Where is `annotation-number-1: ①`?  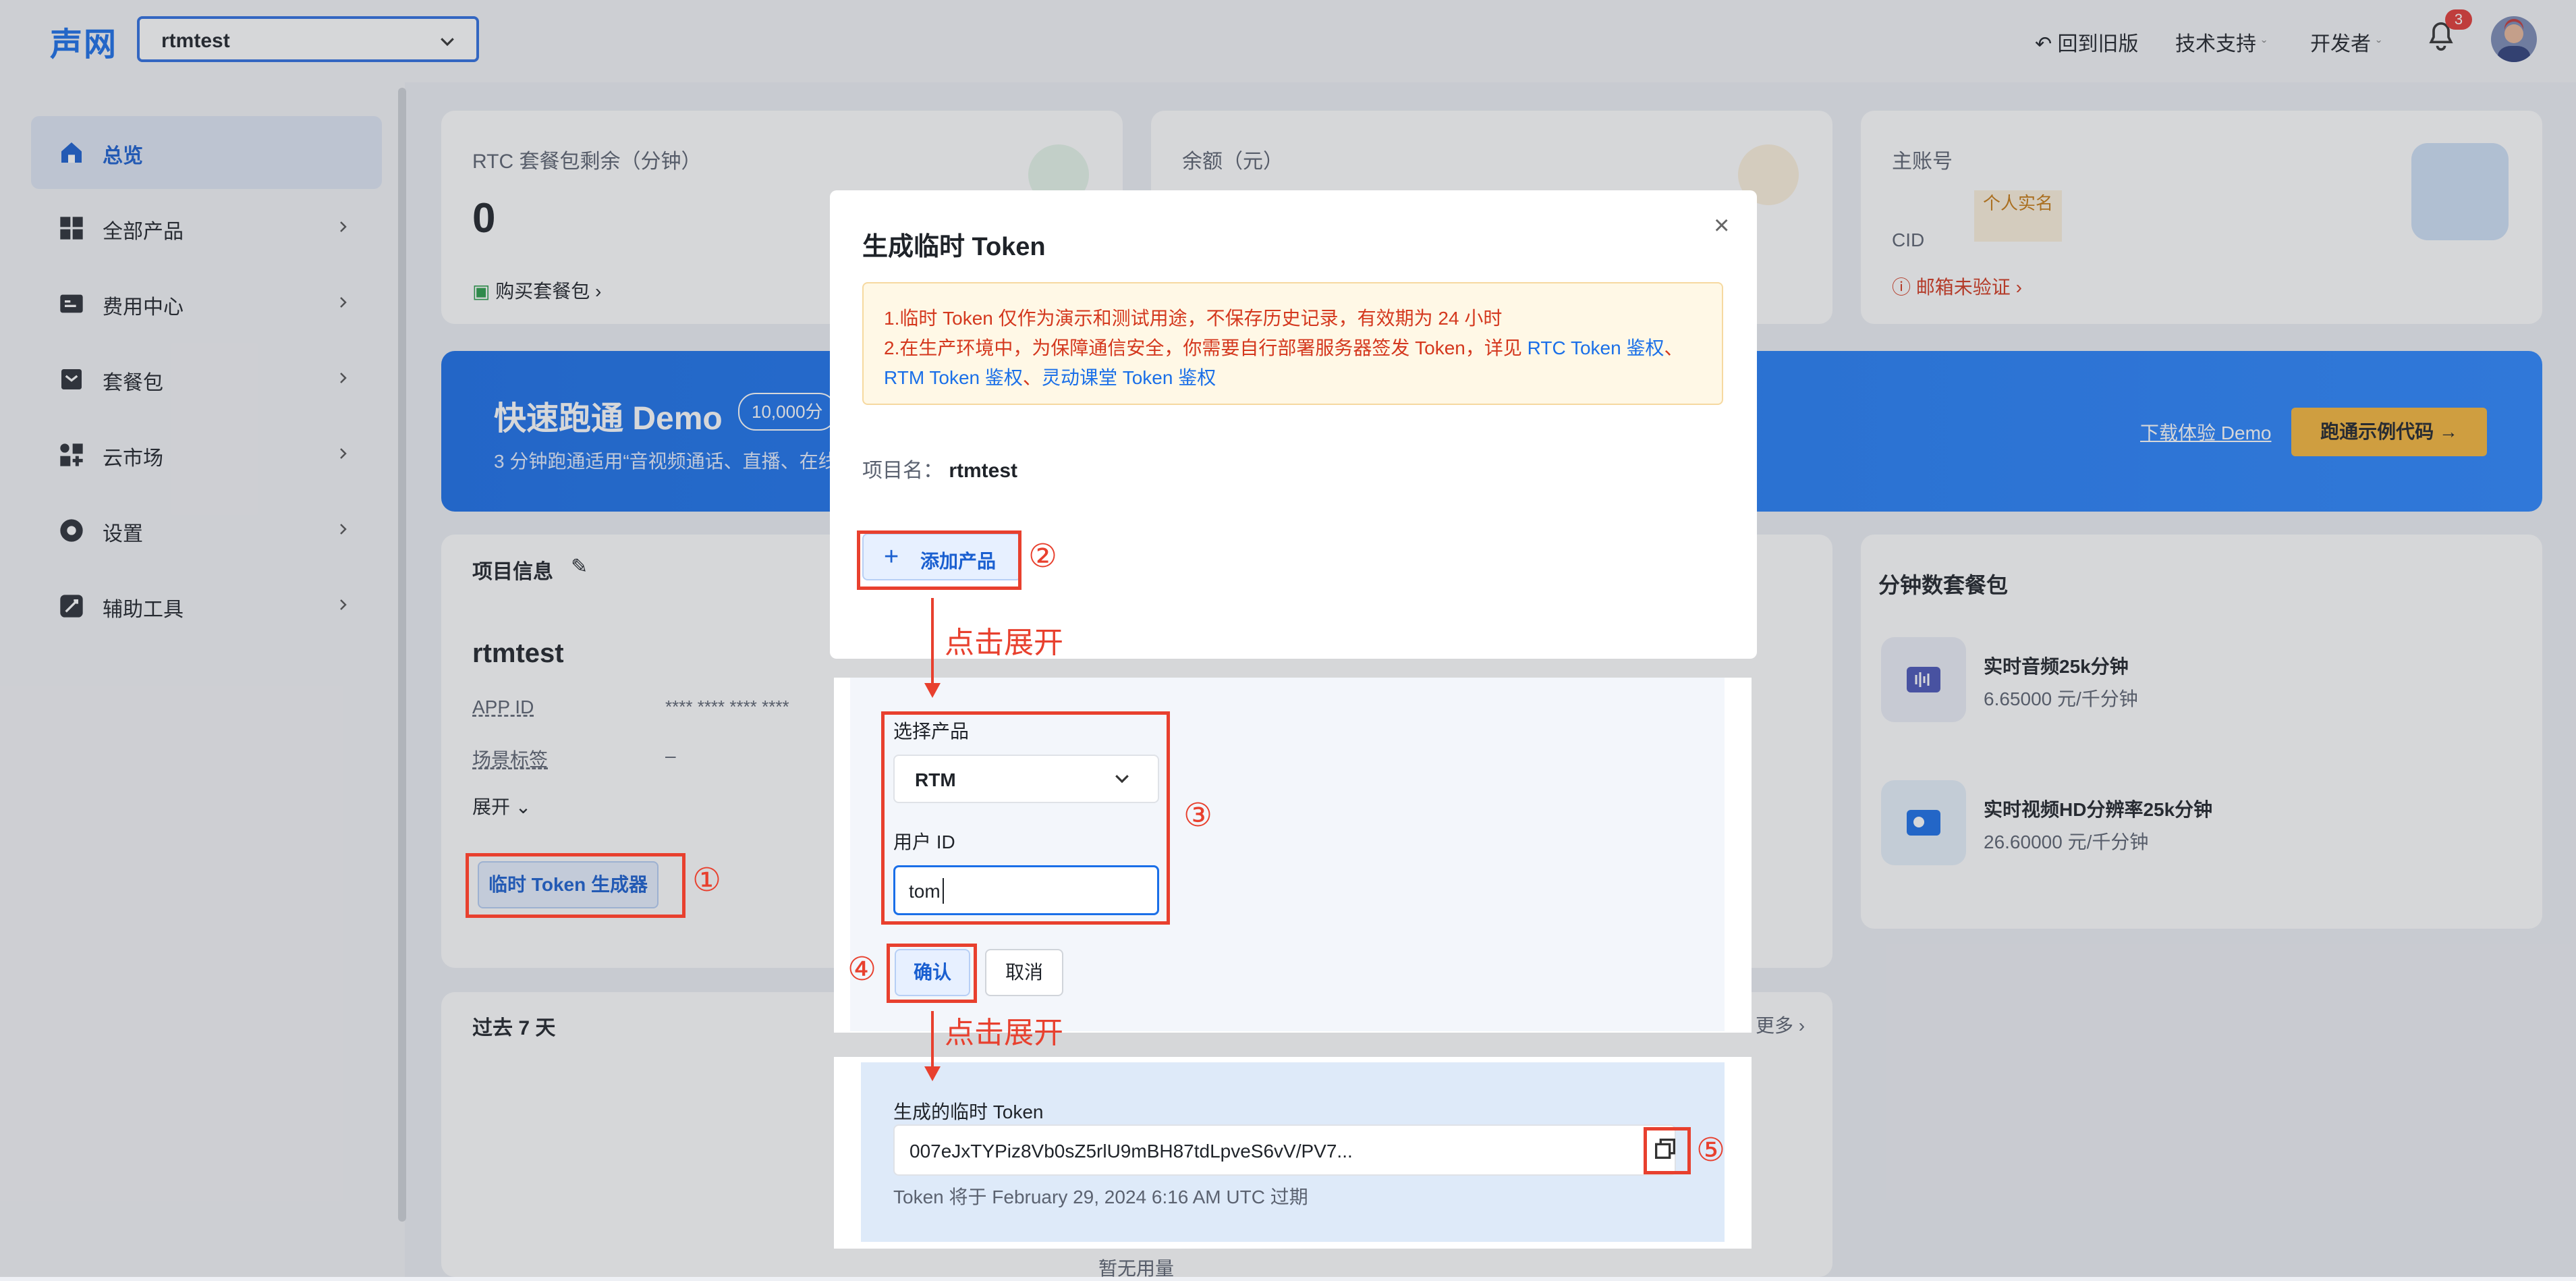 annotation-number-1: ① is located at coordinates (707, 880).